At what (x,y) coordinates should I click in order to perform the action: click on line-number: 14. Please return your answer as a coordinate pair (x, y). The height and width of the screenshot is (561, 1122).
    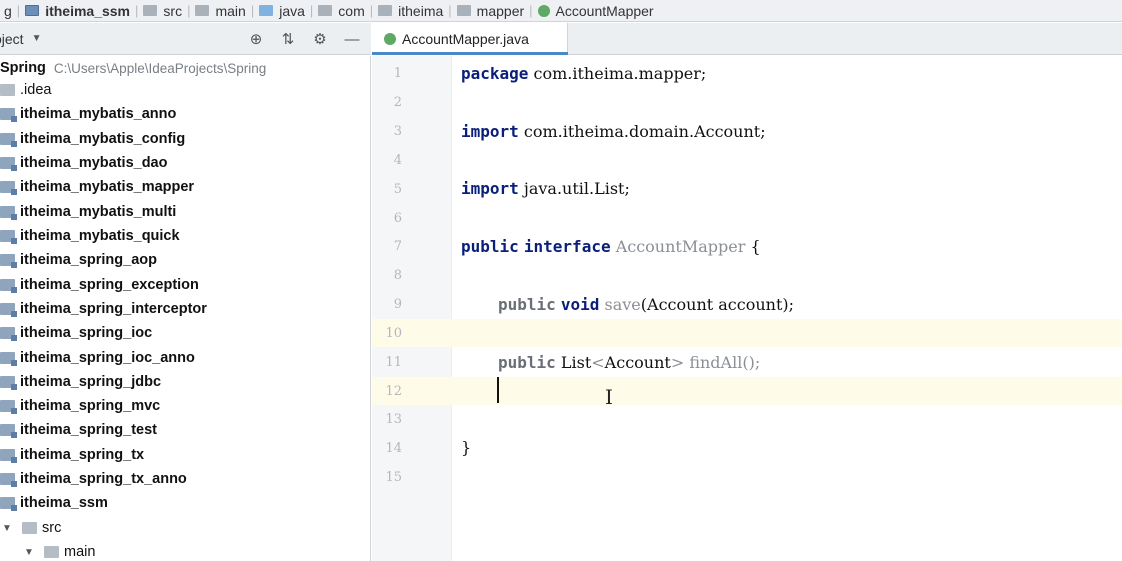
    Looking at the image, I should click on (393, 448).